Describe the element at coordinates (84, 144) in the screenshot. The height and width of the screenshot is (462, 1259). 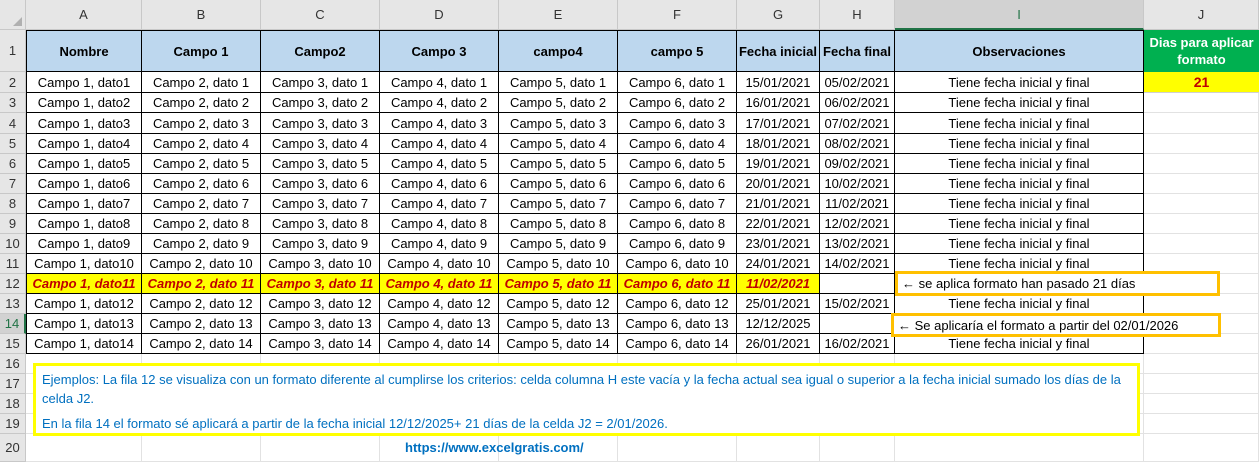
I see `data-cell: Campo 1, dato4` at that location.